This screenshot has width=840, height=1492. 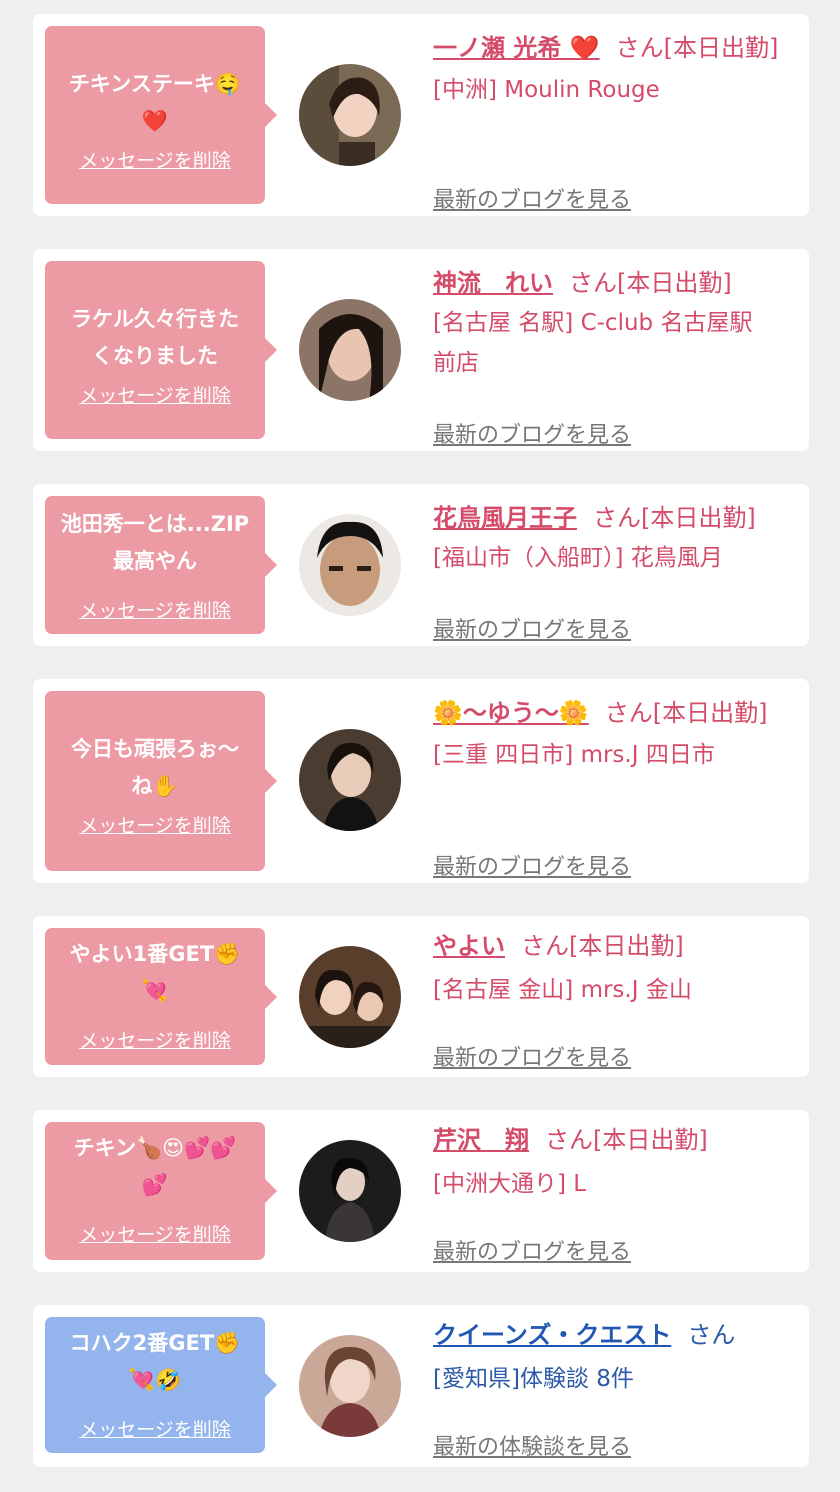 What do you see at coordinates (155, 972) in the screenshot?
I see `message-text: やよい1番GET✊ 💘` at bounding box center [155, 972].